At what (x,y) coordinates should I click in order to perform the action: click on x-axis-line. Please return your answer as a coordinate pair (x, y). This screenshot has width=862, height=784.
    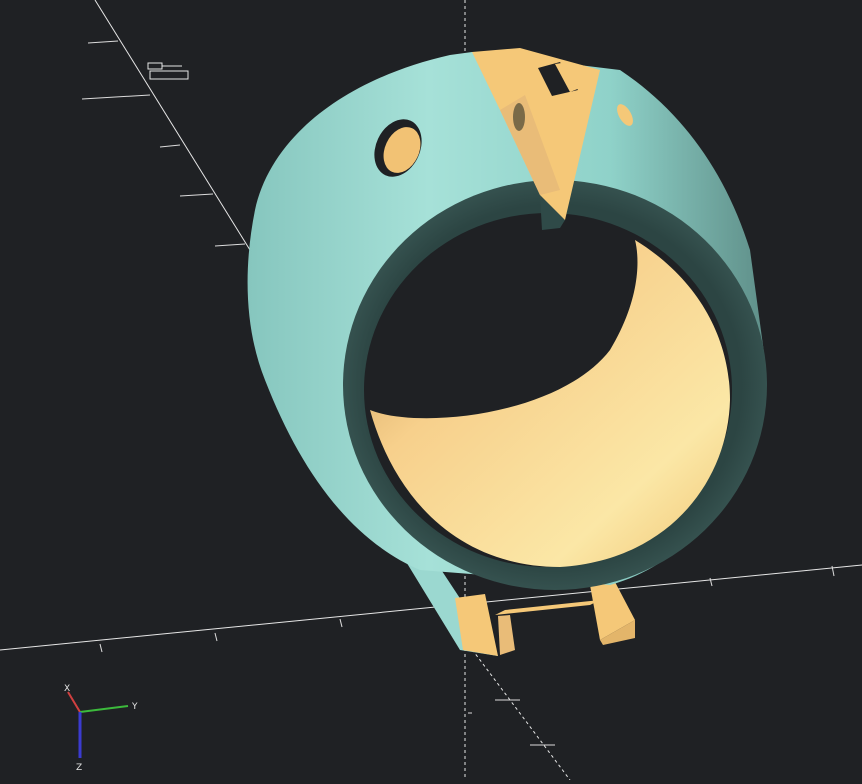
    Looking at the image, I should click on (172, 125).